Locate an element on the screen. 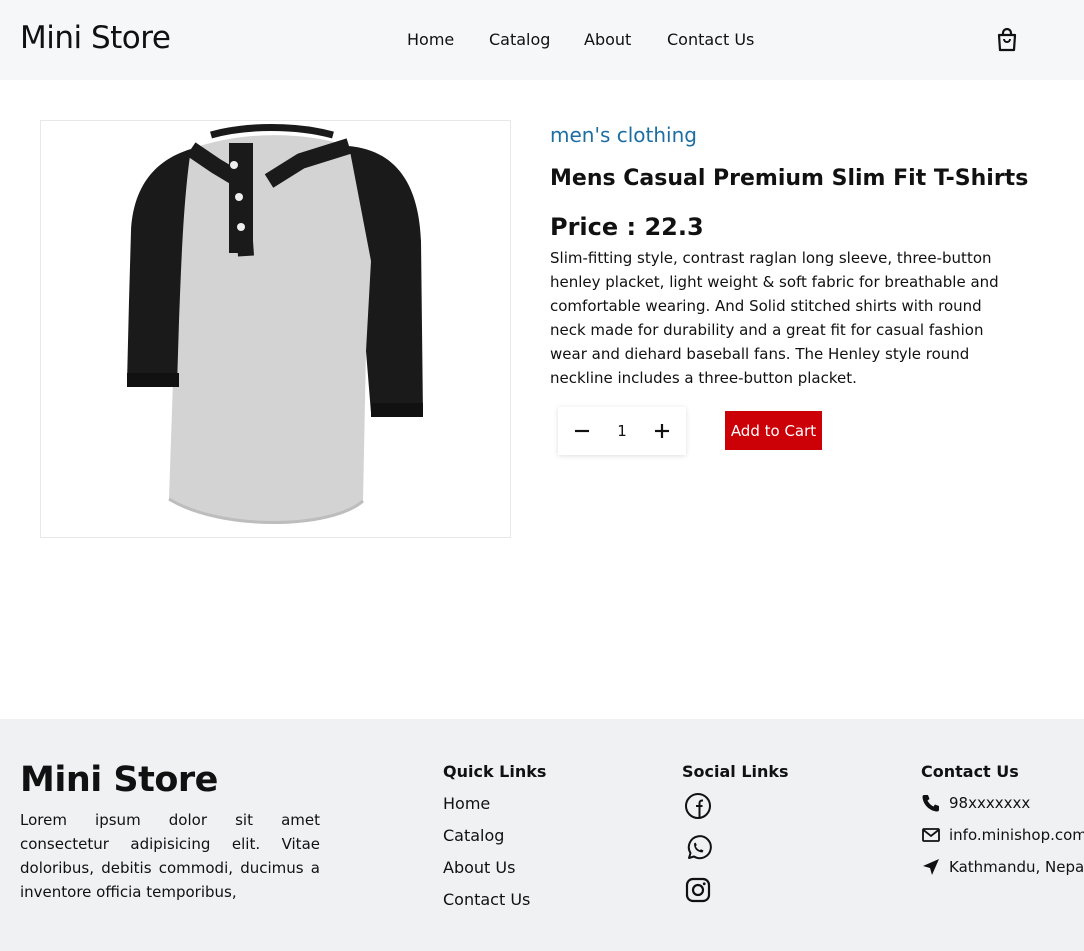 The height and width of the screenshot is (951, 1084). footer-logo: Mini Store is located at coordinates (119, 780).